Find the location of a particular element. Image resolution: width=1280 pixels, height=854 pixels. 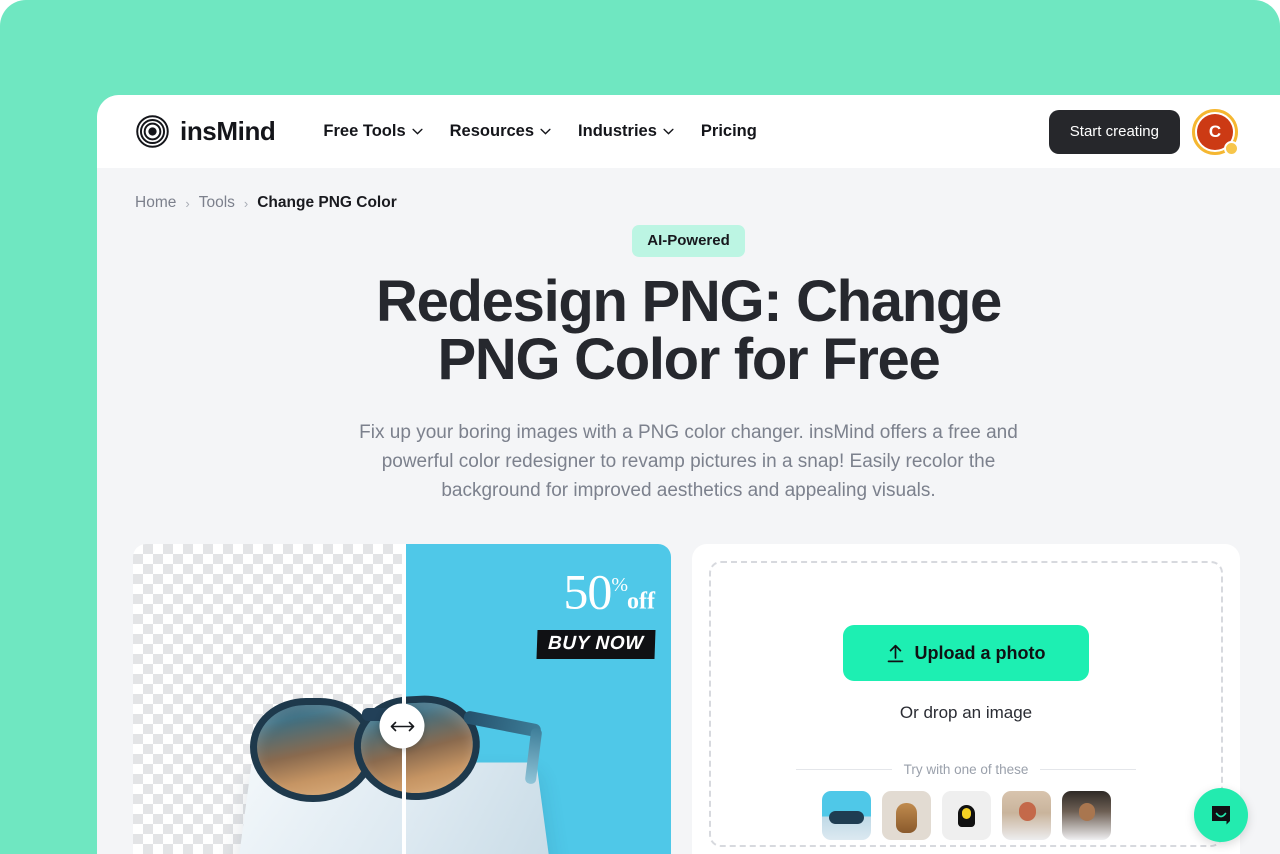

comparison-after-cyan: 50%off BUY NOW is located at coordinates (536, 699).